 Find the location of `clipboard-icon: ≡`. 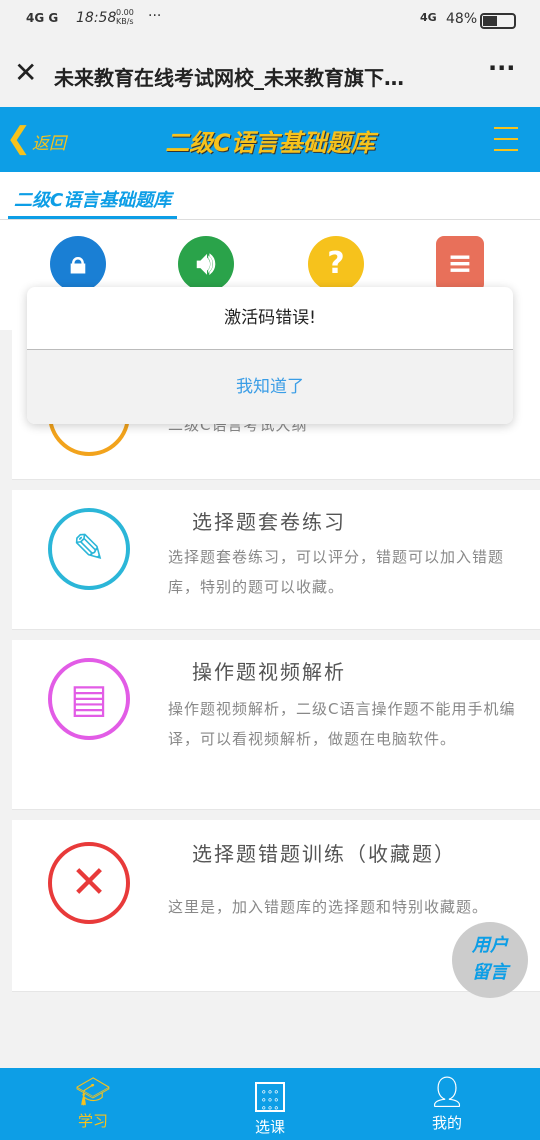

clipboard-icon: ≡ is located at coordinates (460, 264).